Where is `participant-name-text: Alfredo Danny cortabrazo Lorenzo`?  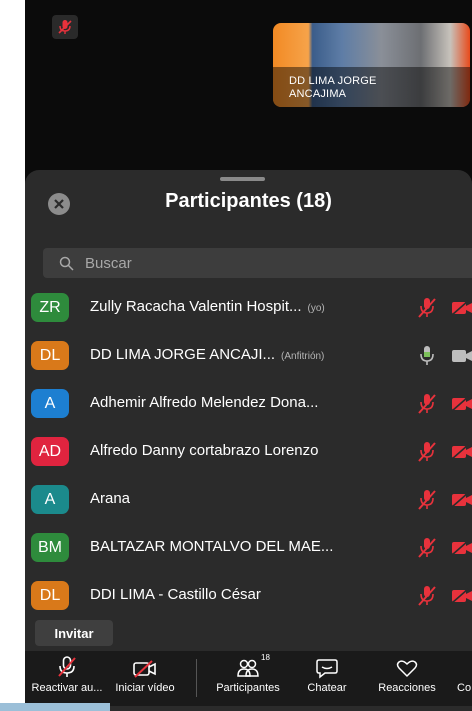 participant-name-text: Alfredo Danny cortabrazo Lorenzo is located at coordinates (204, 450).